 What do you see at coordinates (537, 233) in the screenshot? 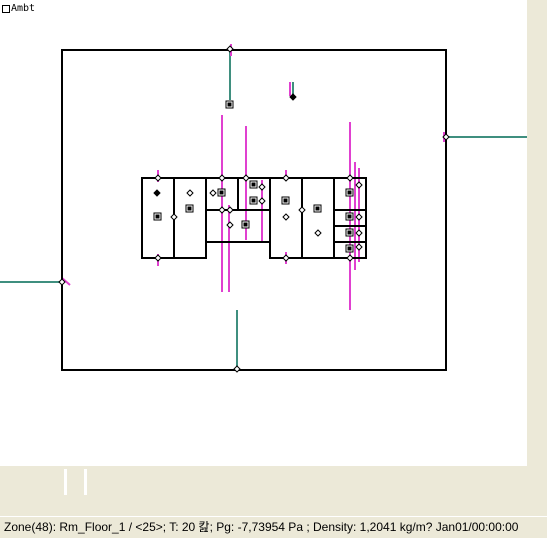
I see `canvas-right-border` at bounding box center [537, 233].